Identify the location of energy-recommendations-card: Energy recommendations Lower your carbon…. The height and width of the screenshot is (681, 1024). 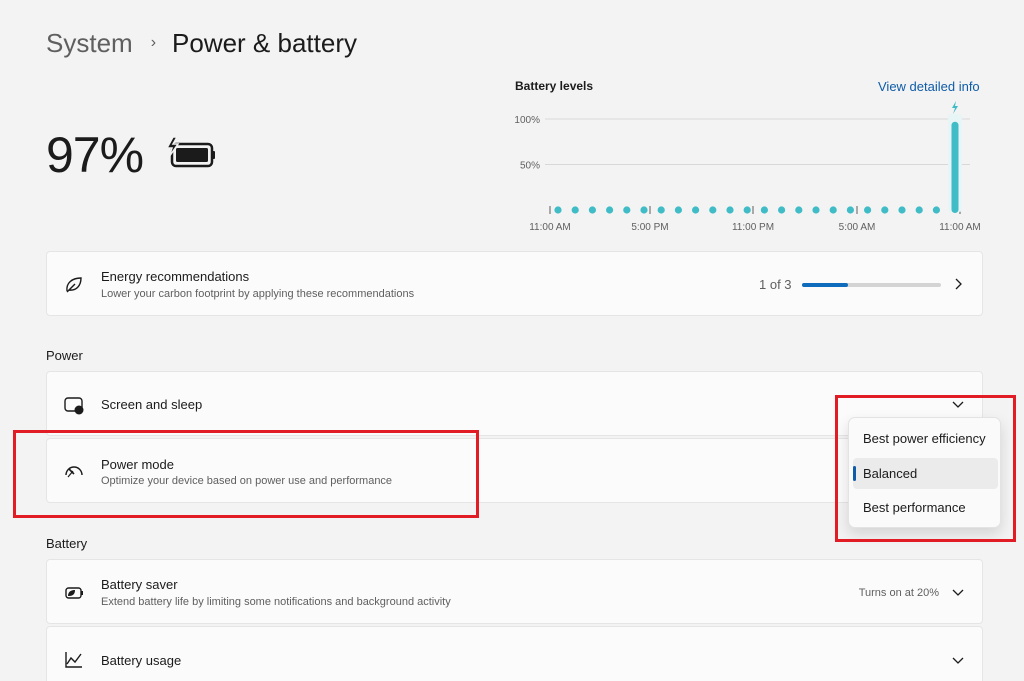
(514, 283).